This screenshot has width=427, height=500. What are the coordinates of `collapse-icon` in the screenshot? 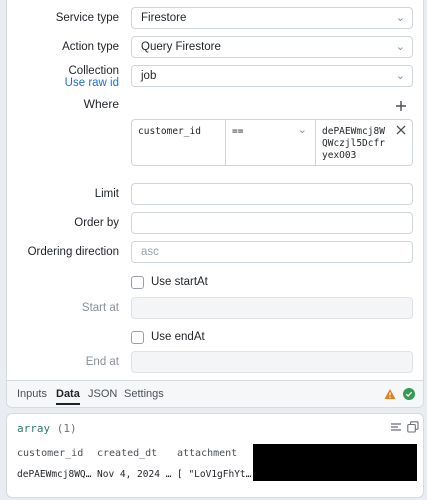 It's located at (396, 427).